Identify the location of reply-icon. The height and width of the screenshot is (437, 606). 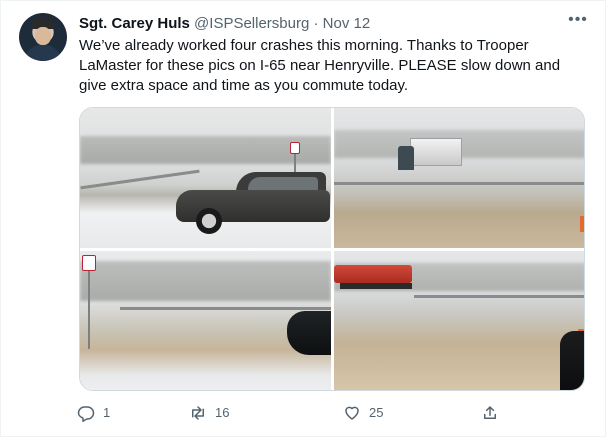
(86, 414).